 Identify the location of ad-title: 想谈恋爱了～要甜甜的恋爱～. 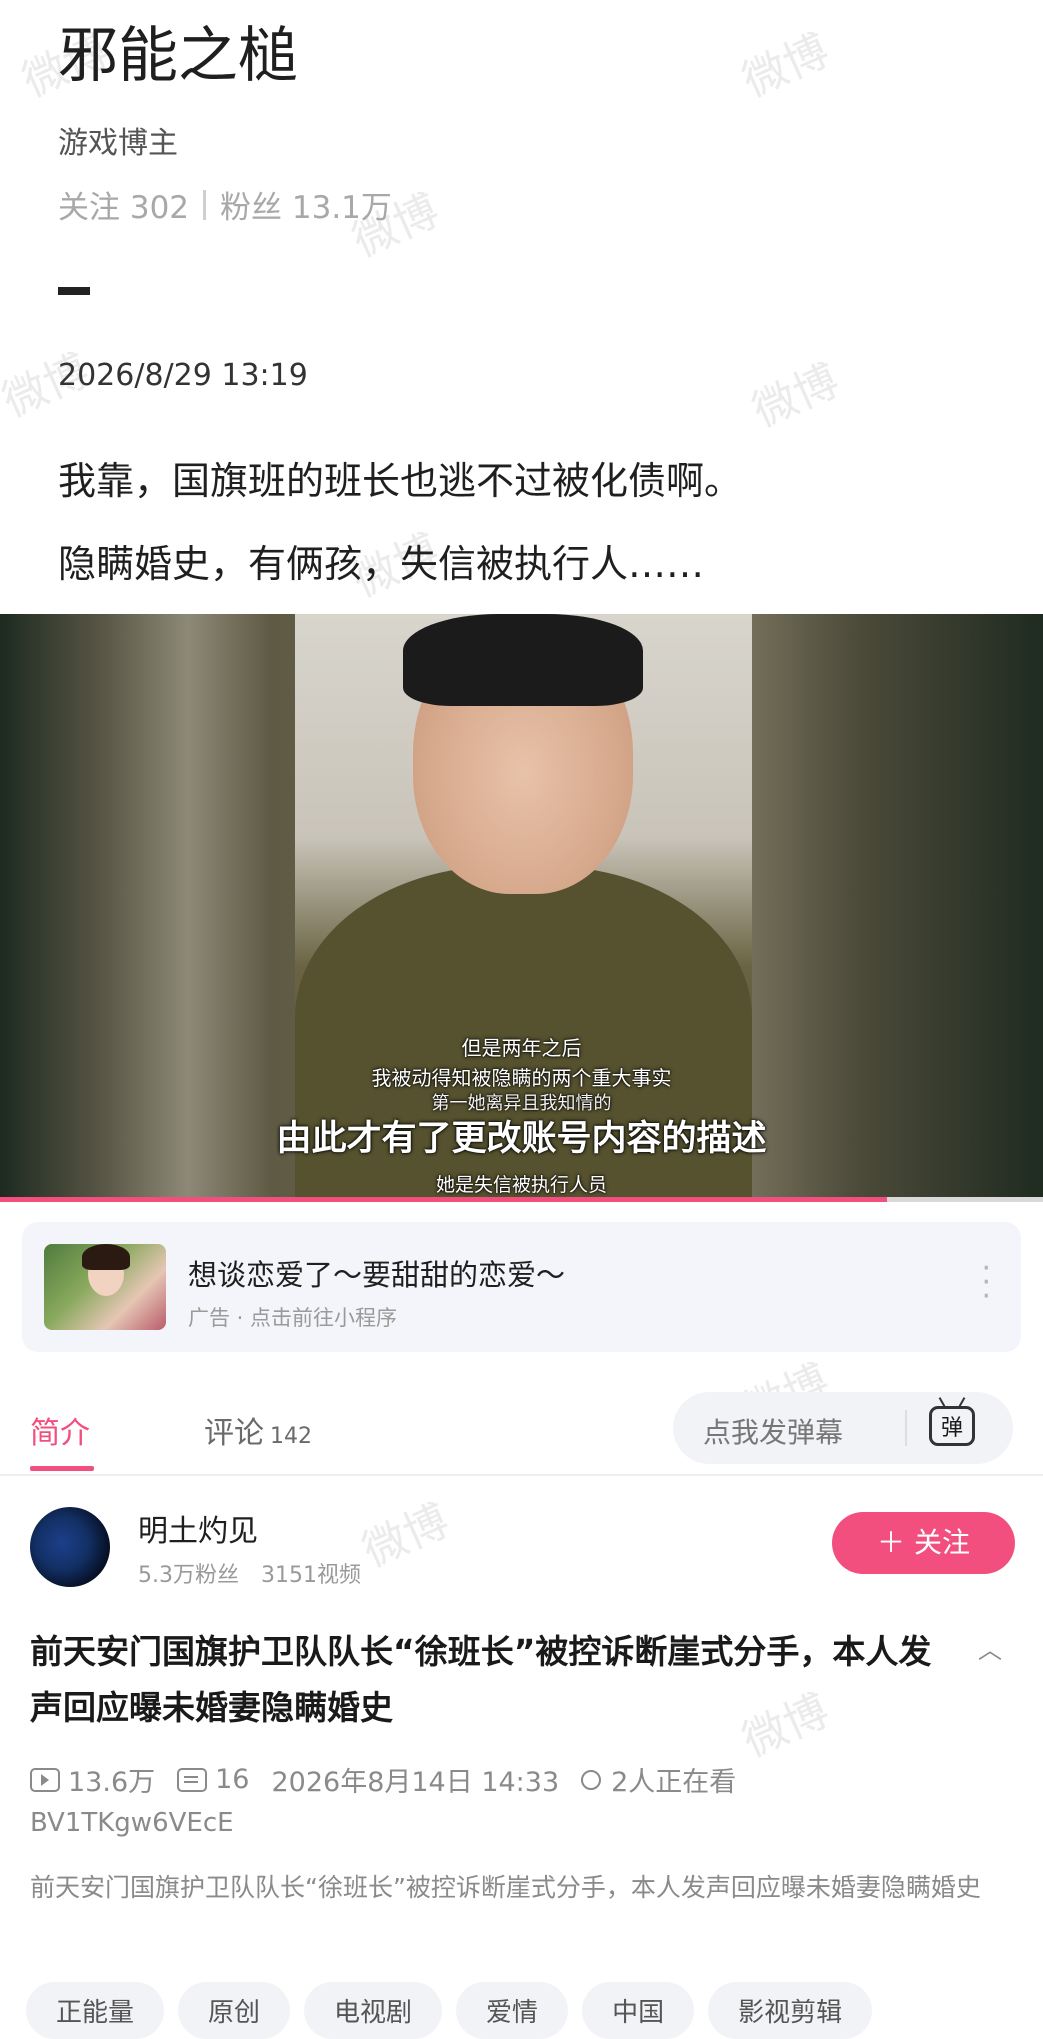
(377, 1275).